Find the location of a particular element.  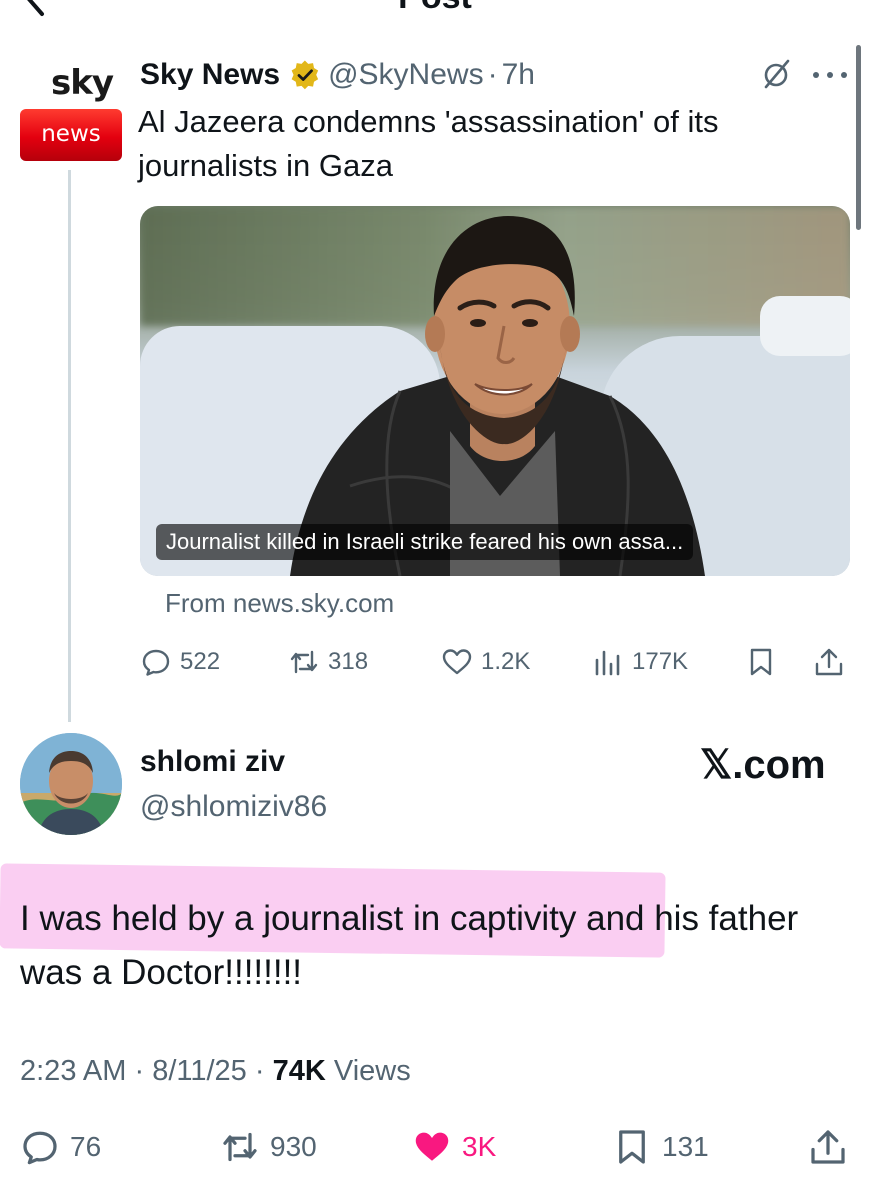

like-count: 1.2K is located at coordinates (506, 661).